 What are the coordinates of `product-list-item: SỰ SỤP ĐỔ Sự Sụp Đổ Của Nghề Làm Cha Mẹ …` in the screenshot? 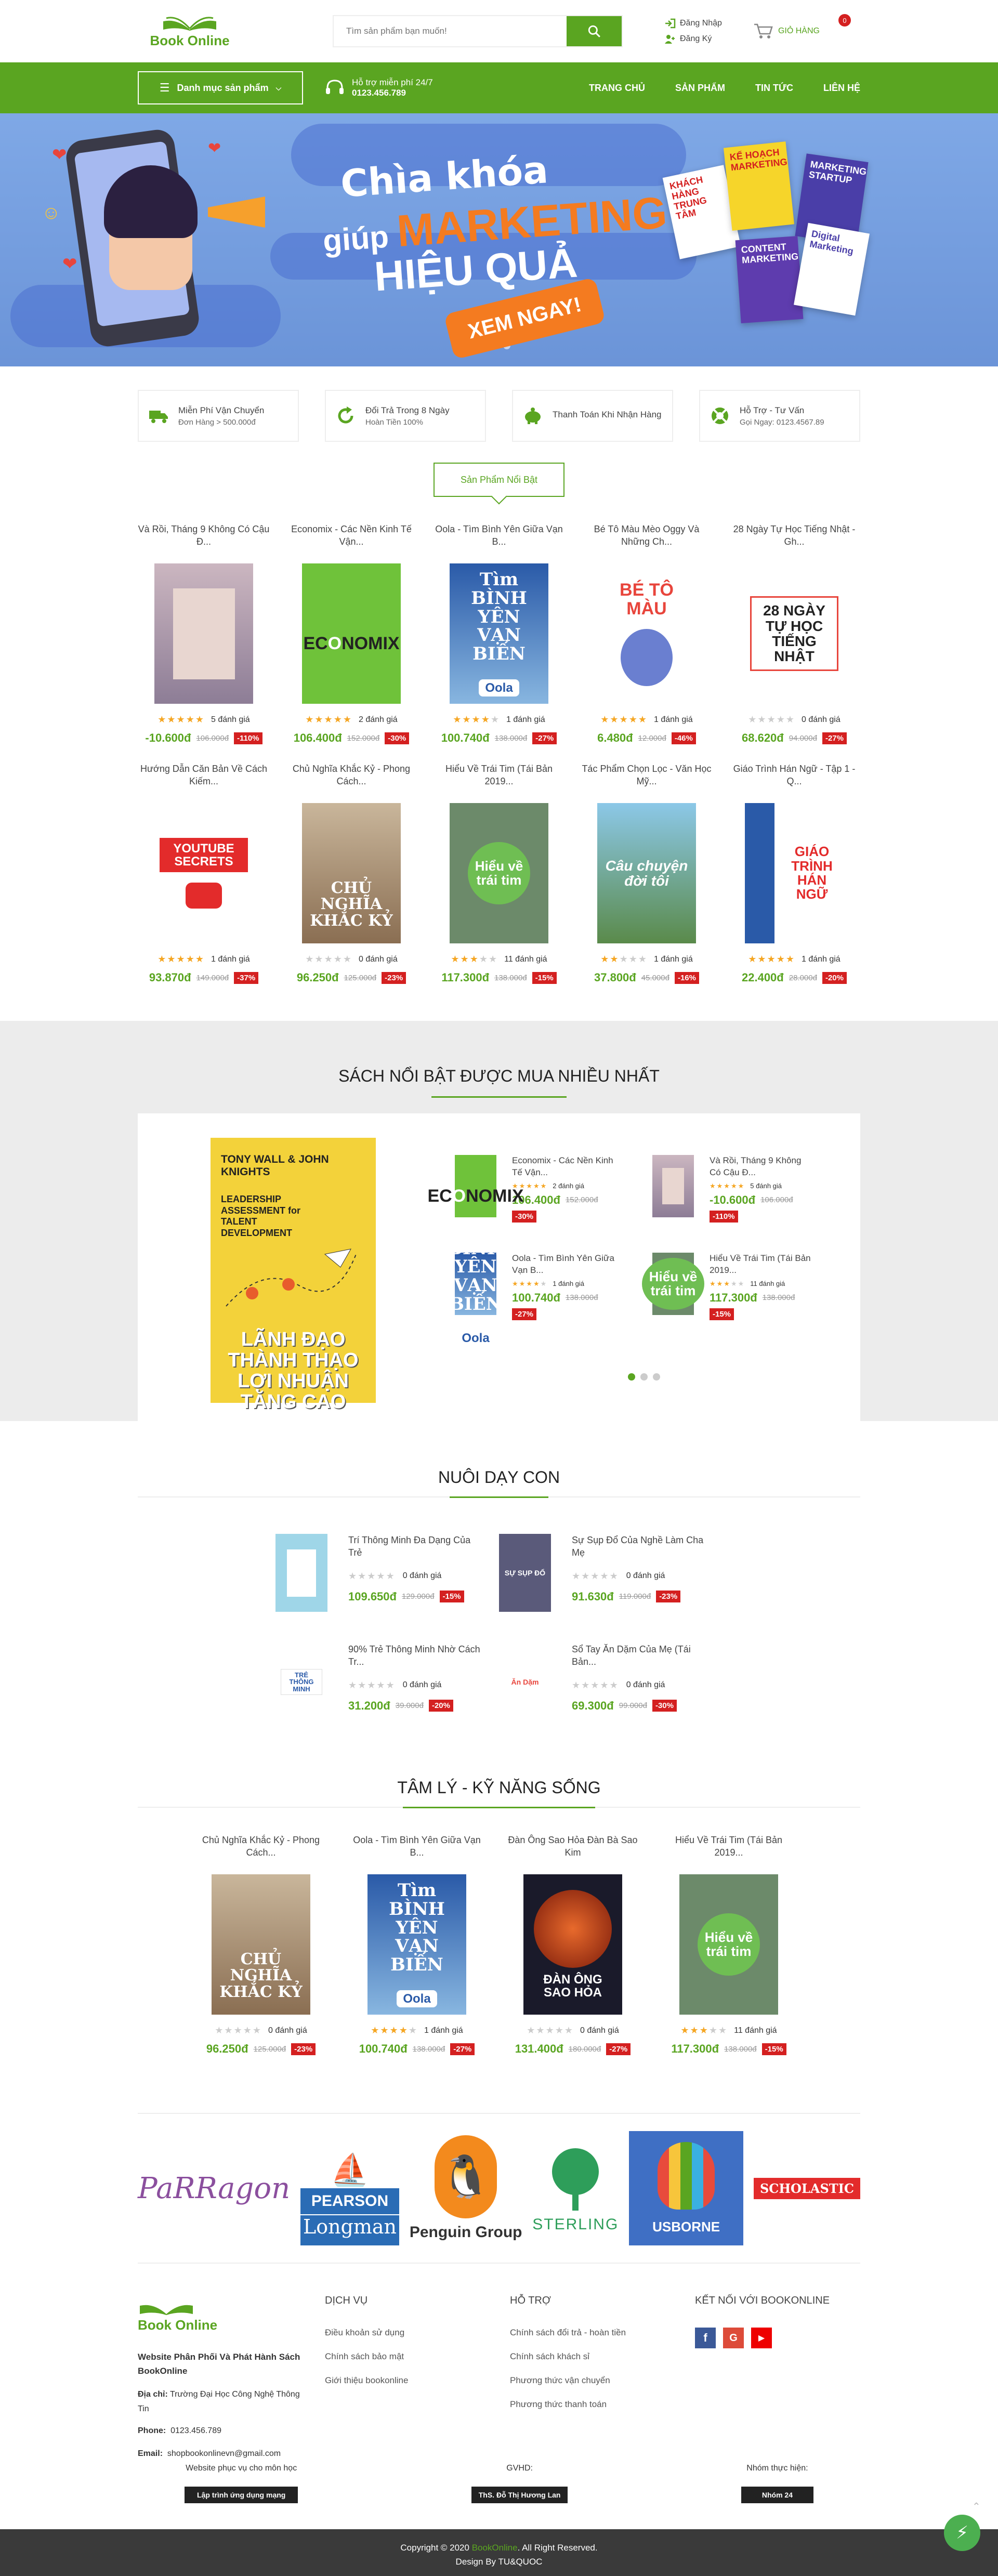 It's located at (611, 1573).